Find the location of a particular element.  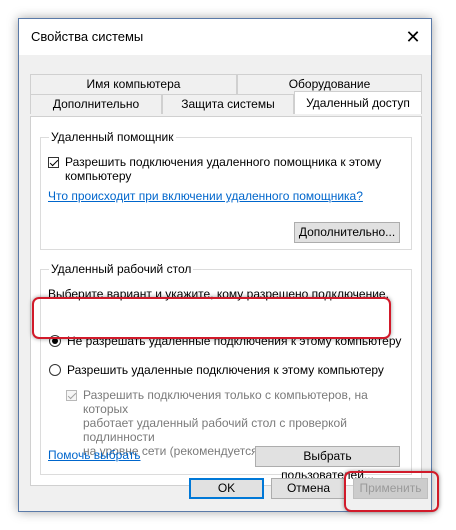

tab-computer-name: Имя компьютера is located at coordinates (133, 84).